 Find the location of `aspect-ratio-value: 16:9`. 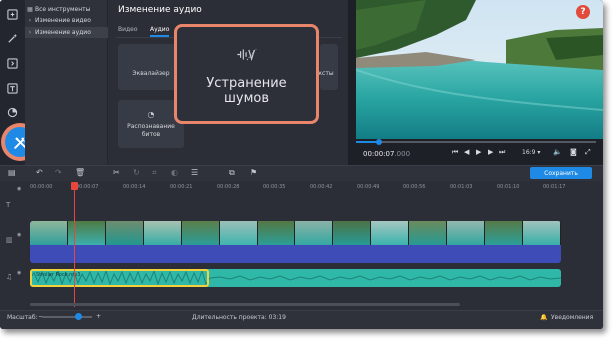

aspect-ratio-value: 16:9 is located at coordinates (529, 152).